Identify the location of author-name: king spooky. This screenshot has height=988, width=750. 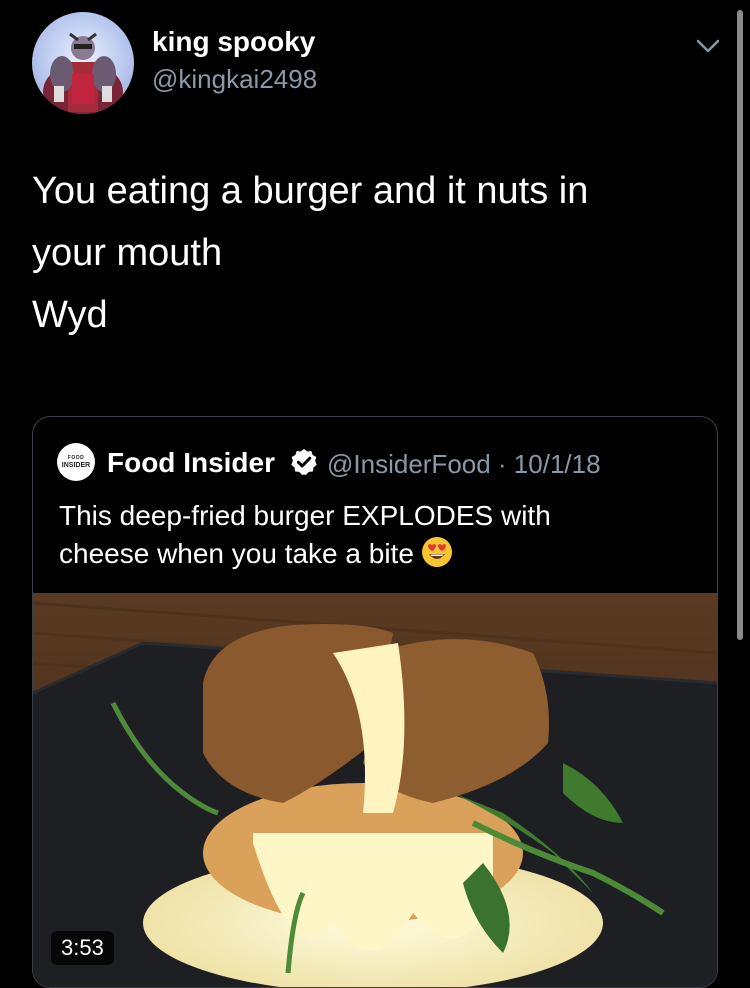
(233, 42).